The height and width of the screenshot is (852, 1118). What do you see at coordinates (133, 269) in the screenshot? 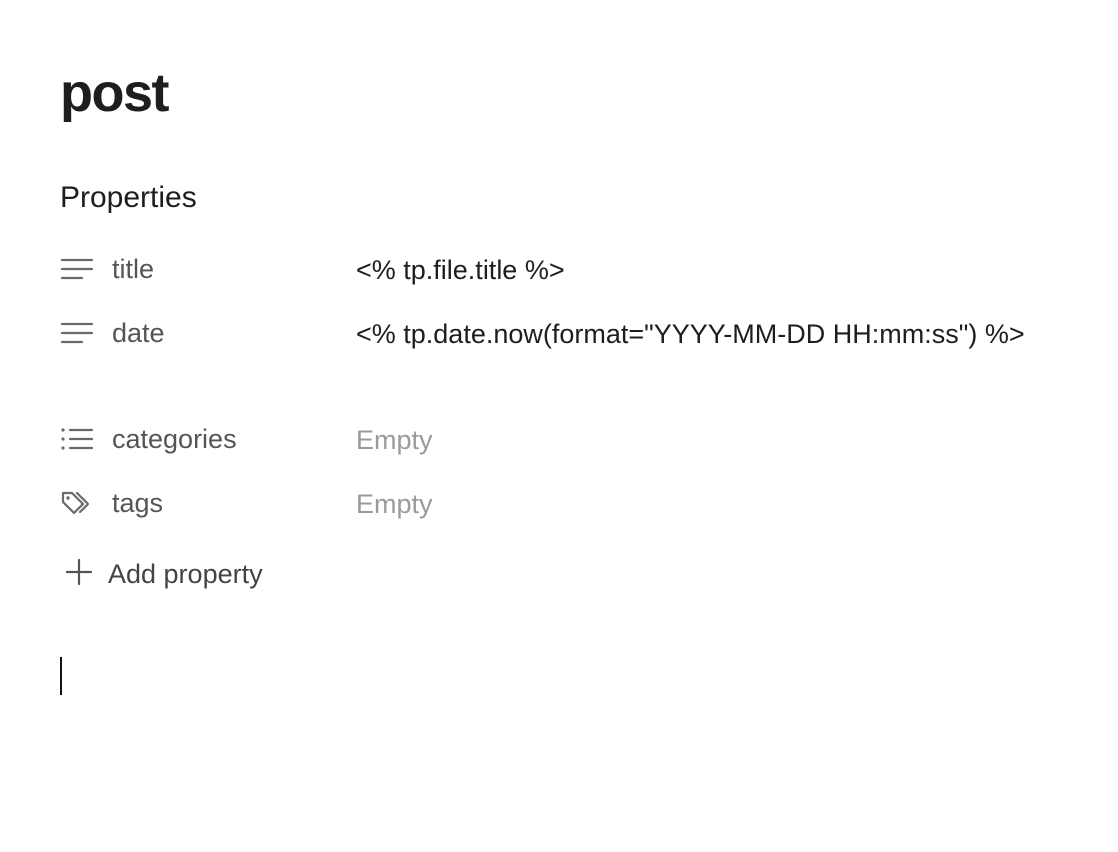
I see `property-name: title` at bounding box center [133, 269].